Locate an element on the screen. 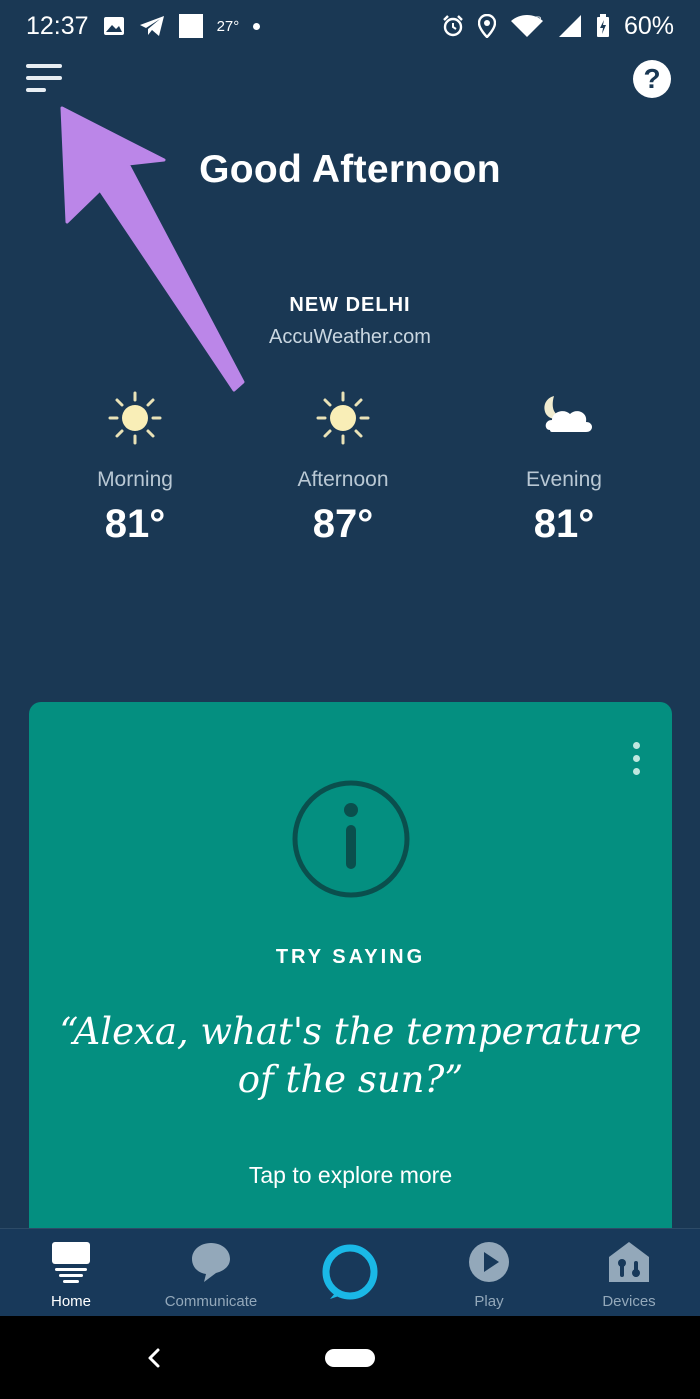 The width and height of the screenshot is (700, 1399). weather-source: AccuWeather.com is located at coordinates (350, 337).